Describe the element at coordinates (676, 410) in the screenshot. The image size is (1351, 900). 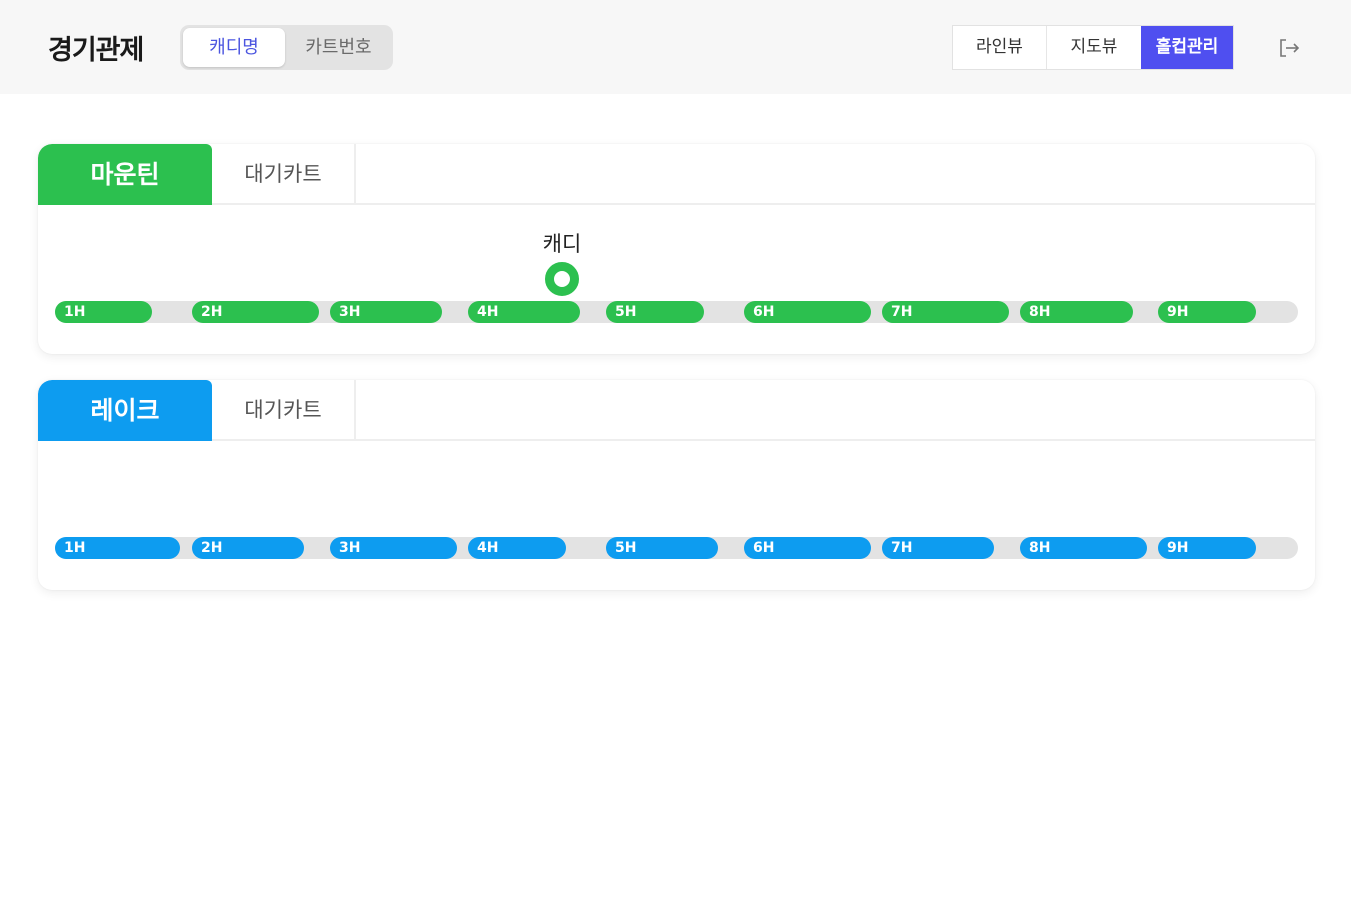
I see `course-tabbar: 레이크 대기카트` at that location.